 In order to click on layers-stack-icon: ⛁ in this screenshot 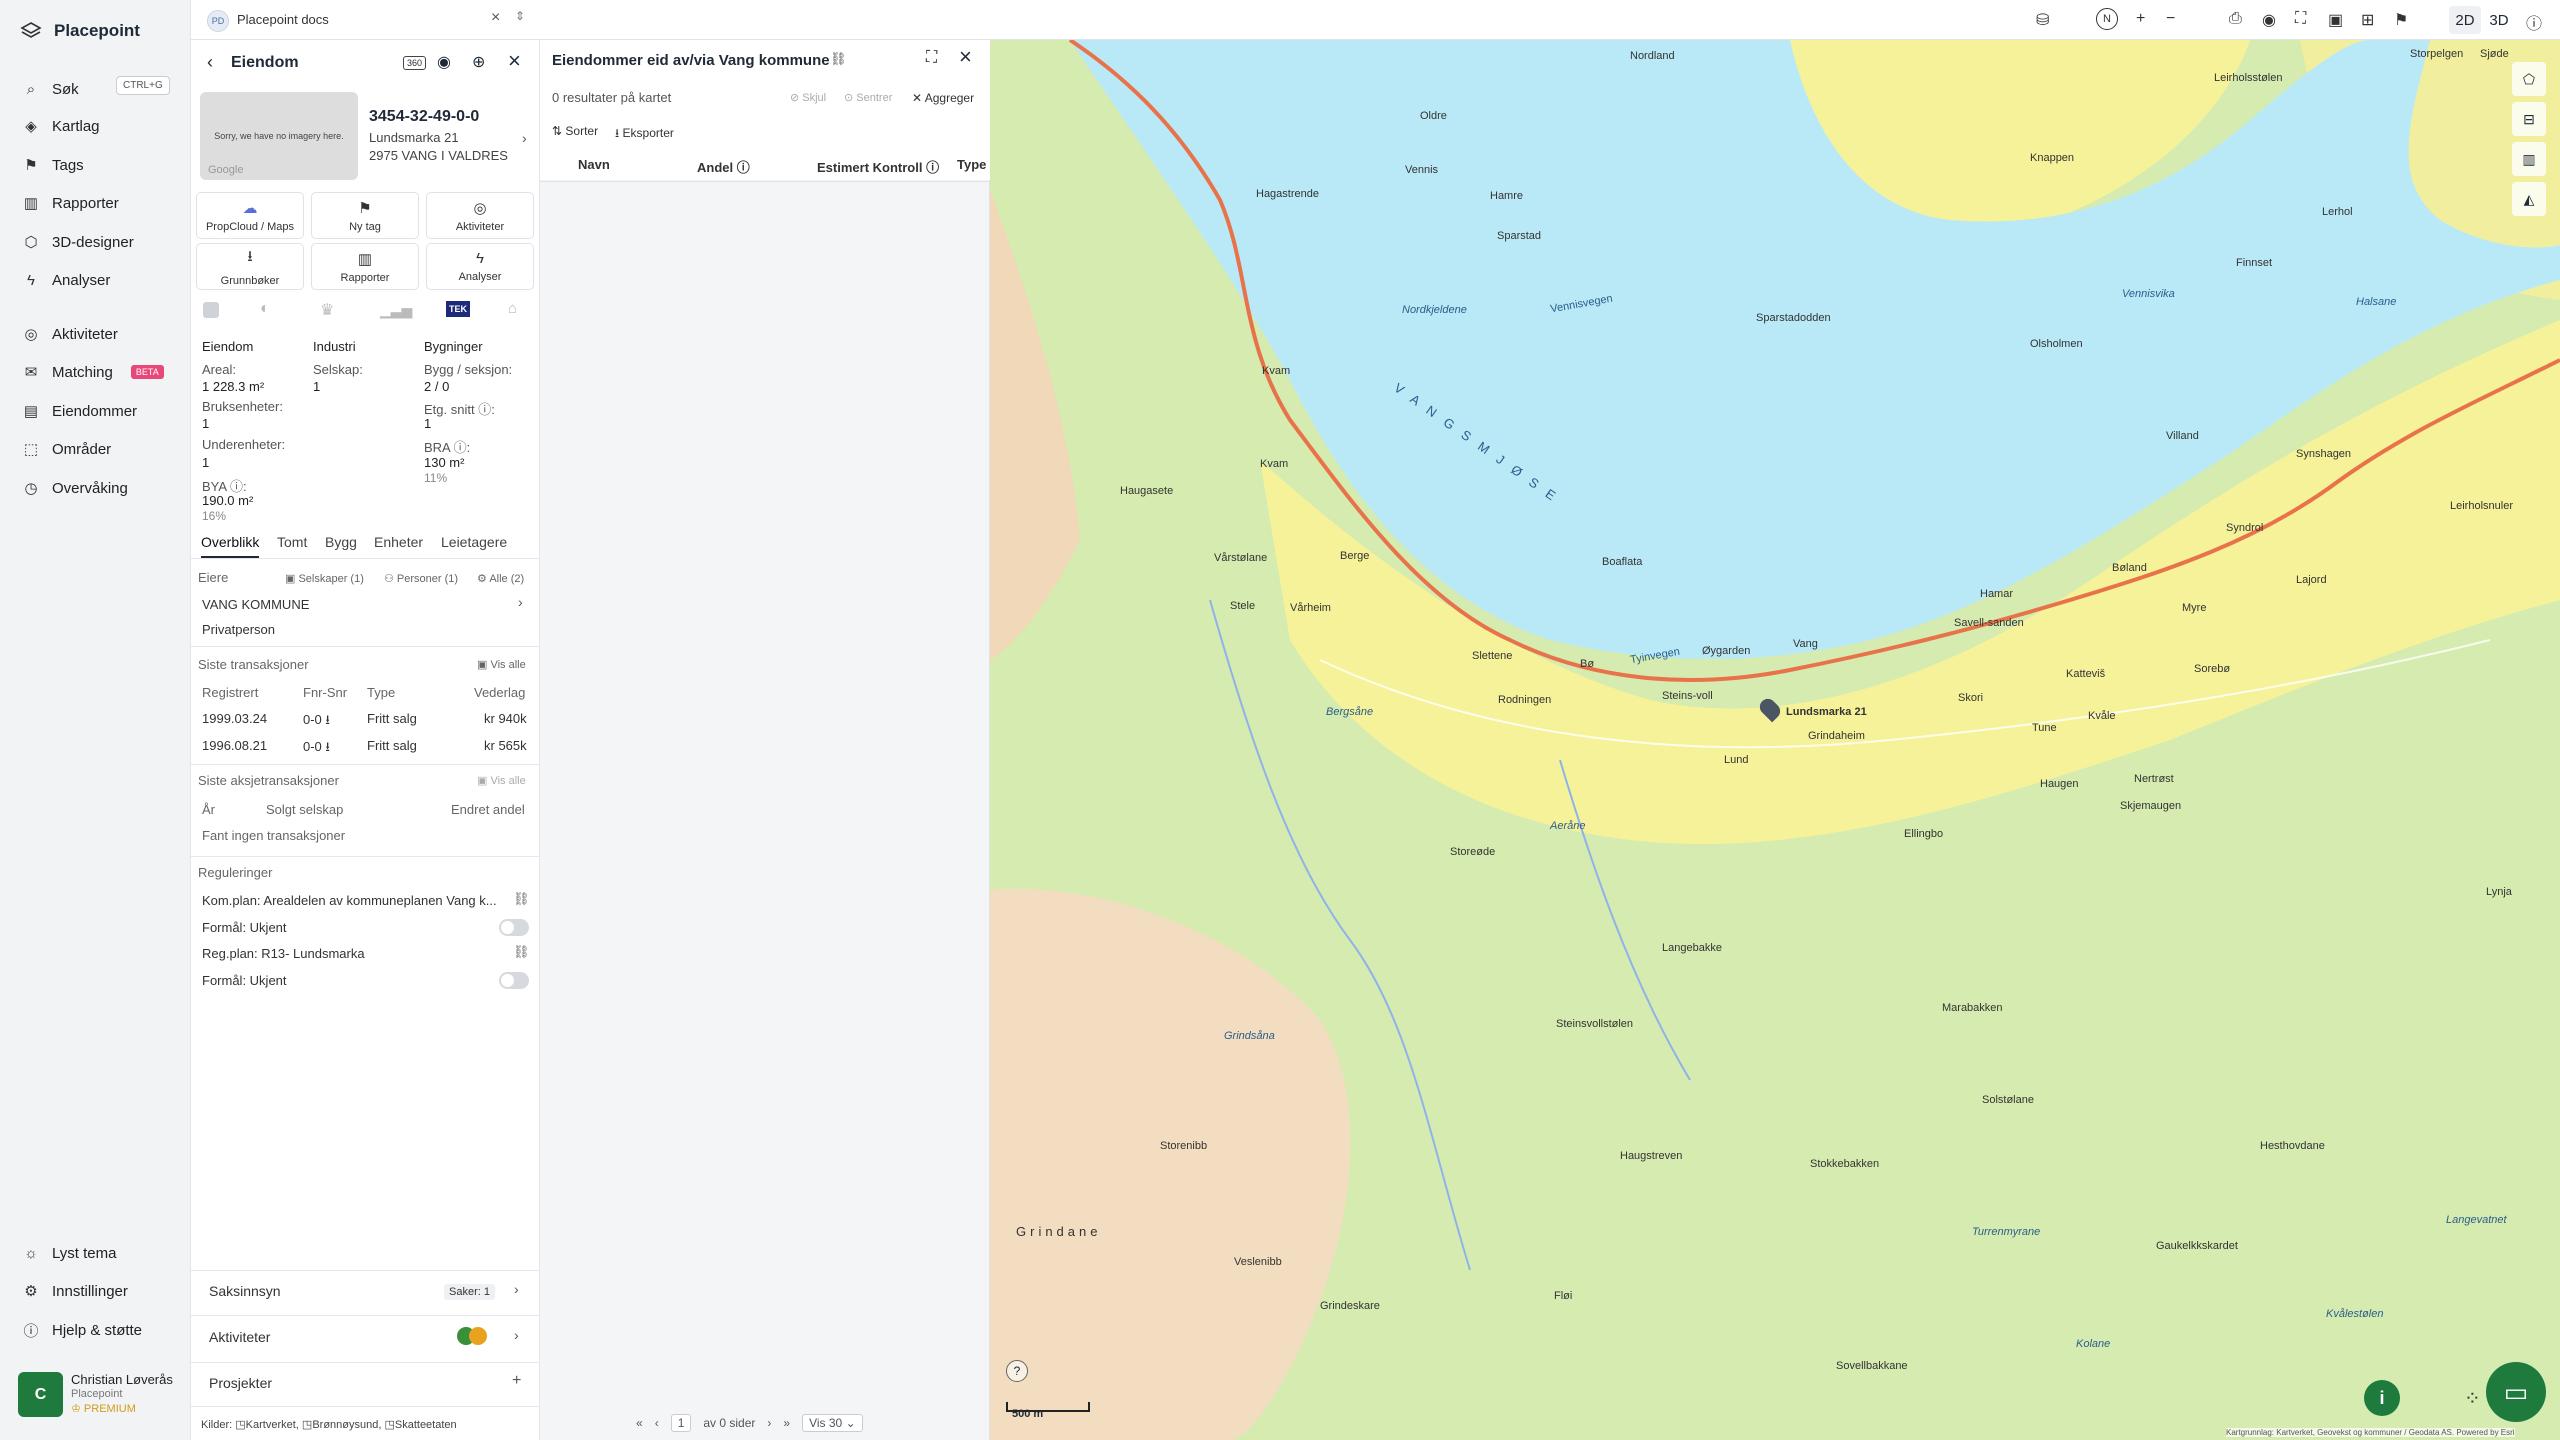, I will do `click(2042, 20)`.